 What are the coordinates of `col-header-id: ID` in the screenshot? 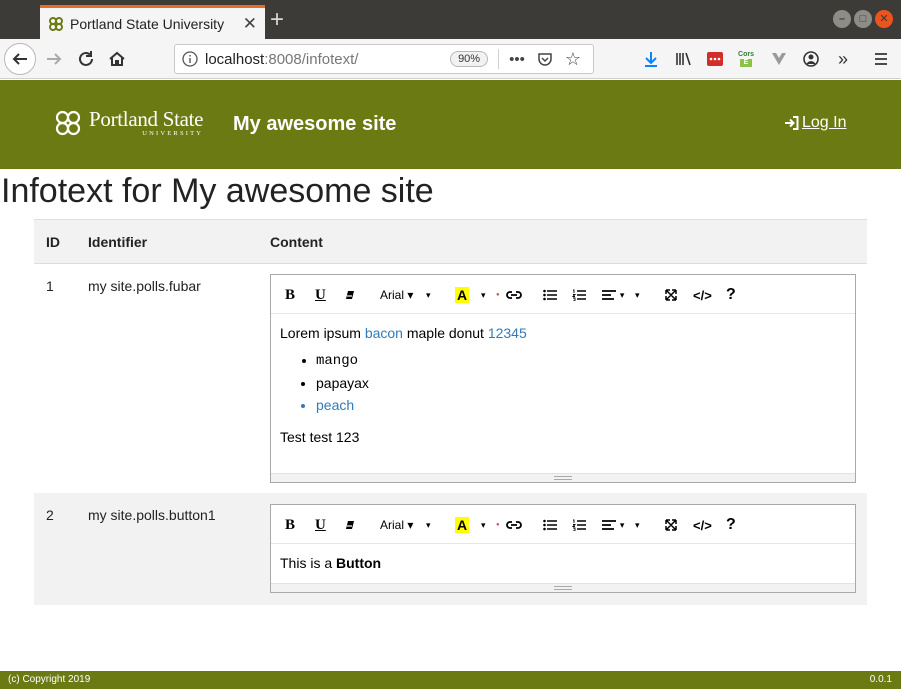 It's located at (53, 242).